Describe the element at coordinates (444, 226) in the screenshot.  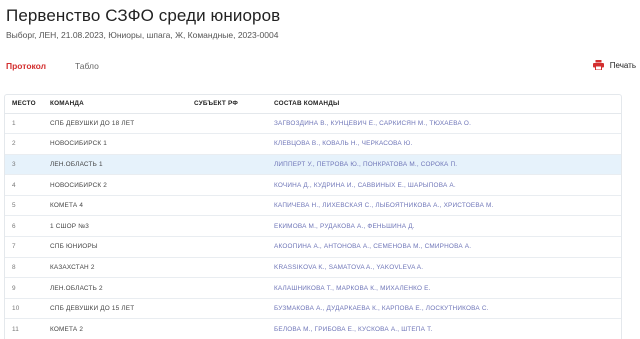
I see `members-cell: ЕКИМОВА М., РУДАКОВА А., ФЕНЬШИНА Д.` at that location.